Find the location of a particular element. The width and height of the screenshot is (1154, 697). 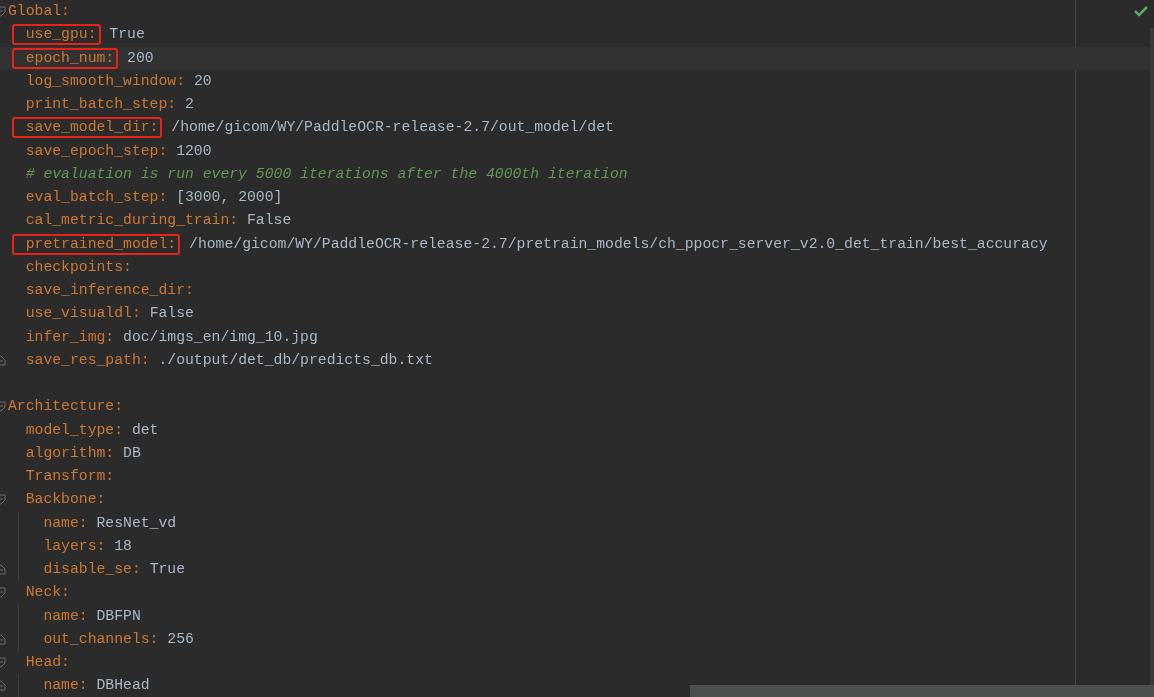

yaml-value: DBHead is located at coordinates (123, 686).